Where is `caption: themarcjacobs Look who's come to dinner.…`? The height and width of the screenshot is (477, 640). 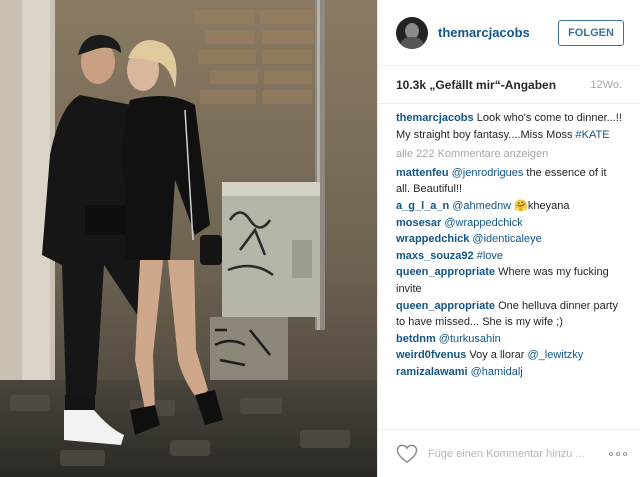
caption: themarcjacobs Look who's come to dinner.… is located at coordinates (509, 126).